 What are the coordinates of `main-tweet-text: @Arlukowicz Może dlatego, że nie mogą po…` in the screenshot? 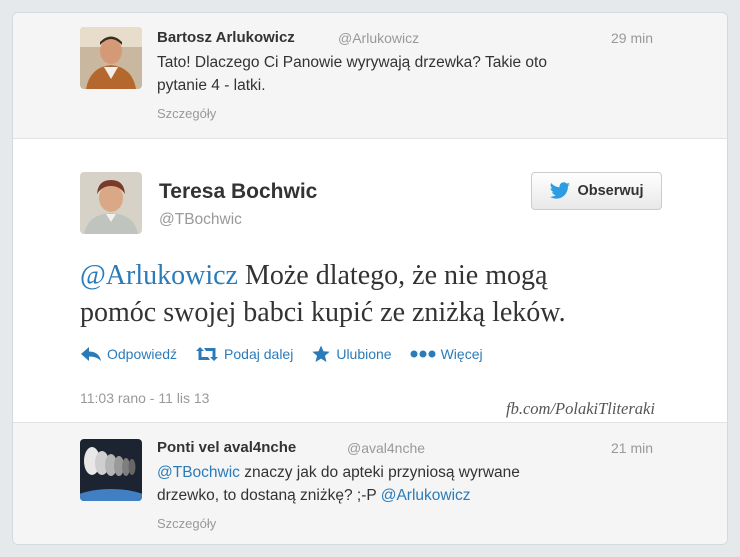 It's located at (323, 294).